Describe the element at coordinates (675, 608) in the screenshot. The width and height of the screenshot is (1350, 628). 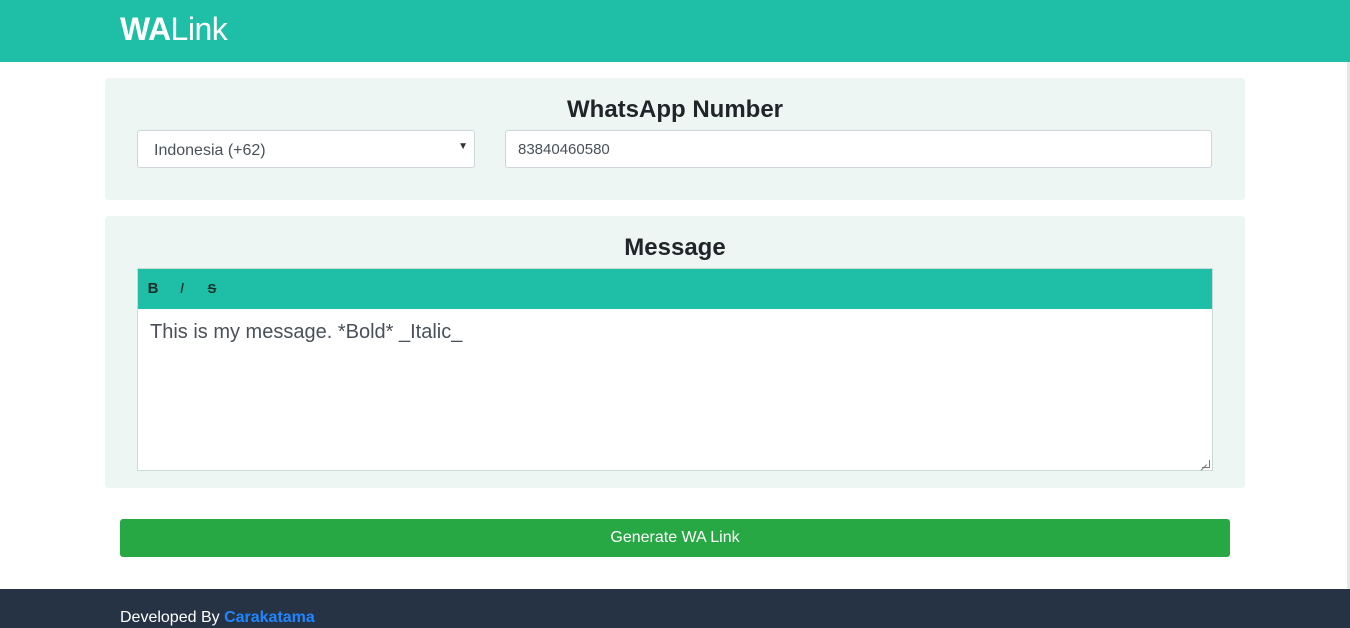
I see `footer: Developed By Carakatama` at that location.